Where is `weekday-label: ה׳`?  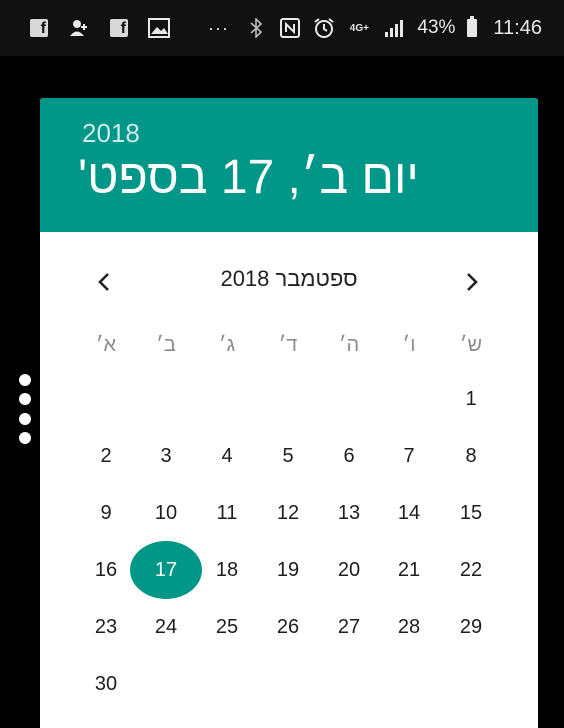
weekday-label: ה׳ is located at coordinates (349, 345).